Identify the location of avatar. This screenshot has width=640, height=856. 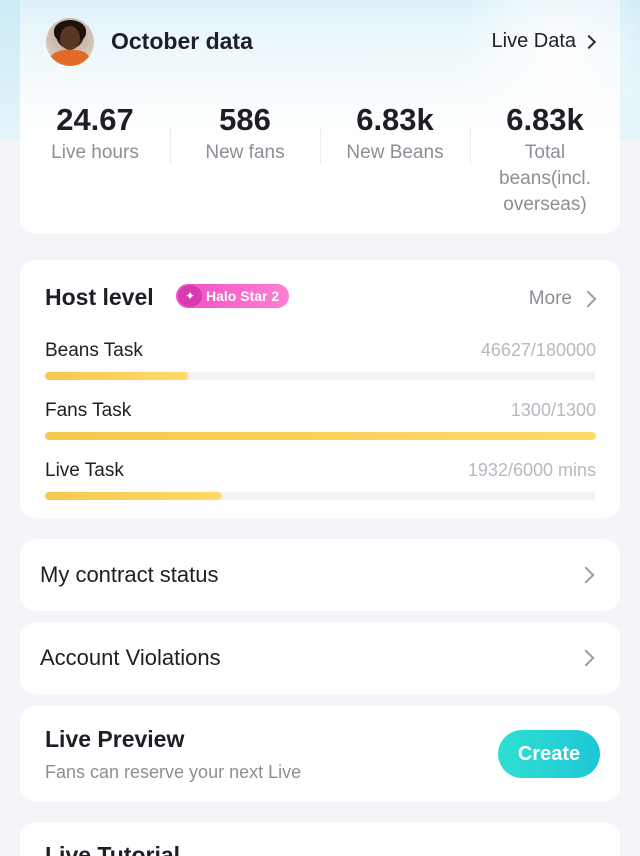
(70, 42).